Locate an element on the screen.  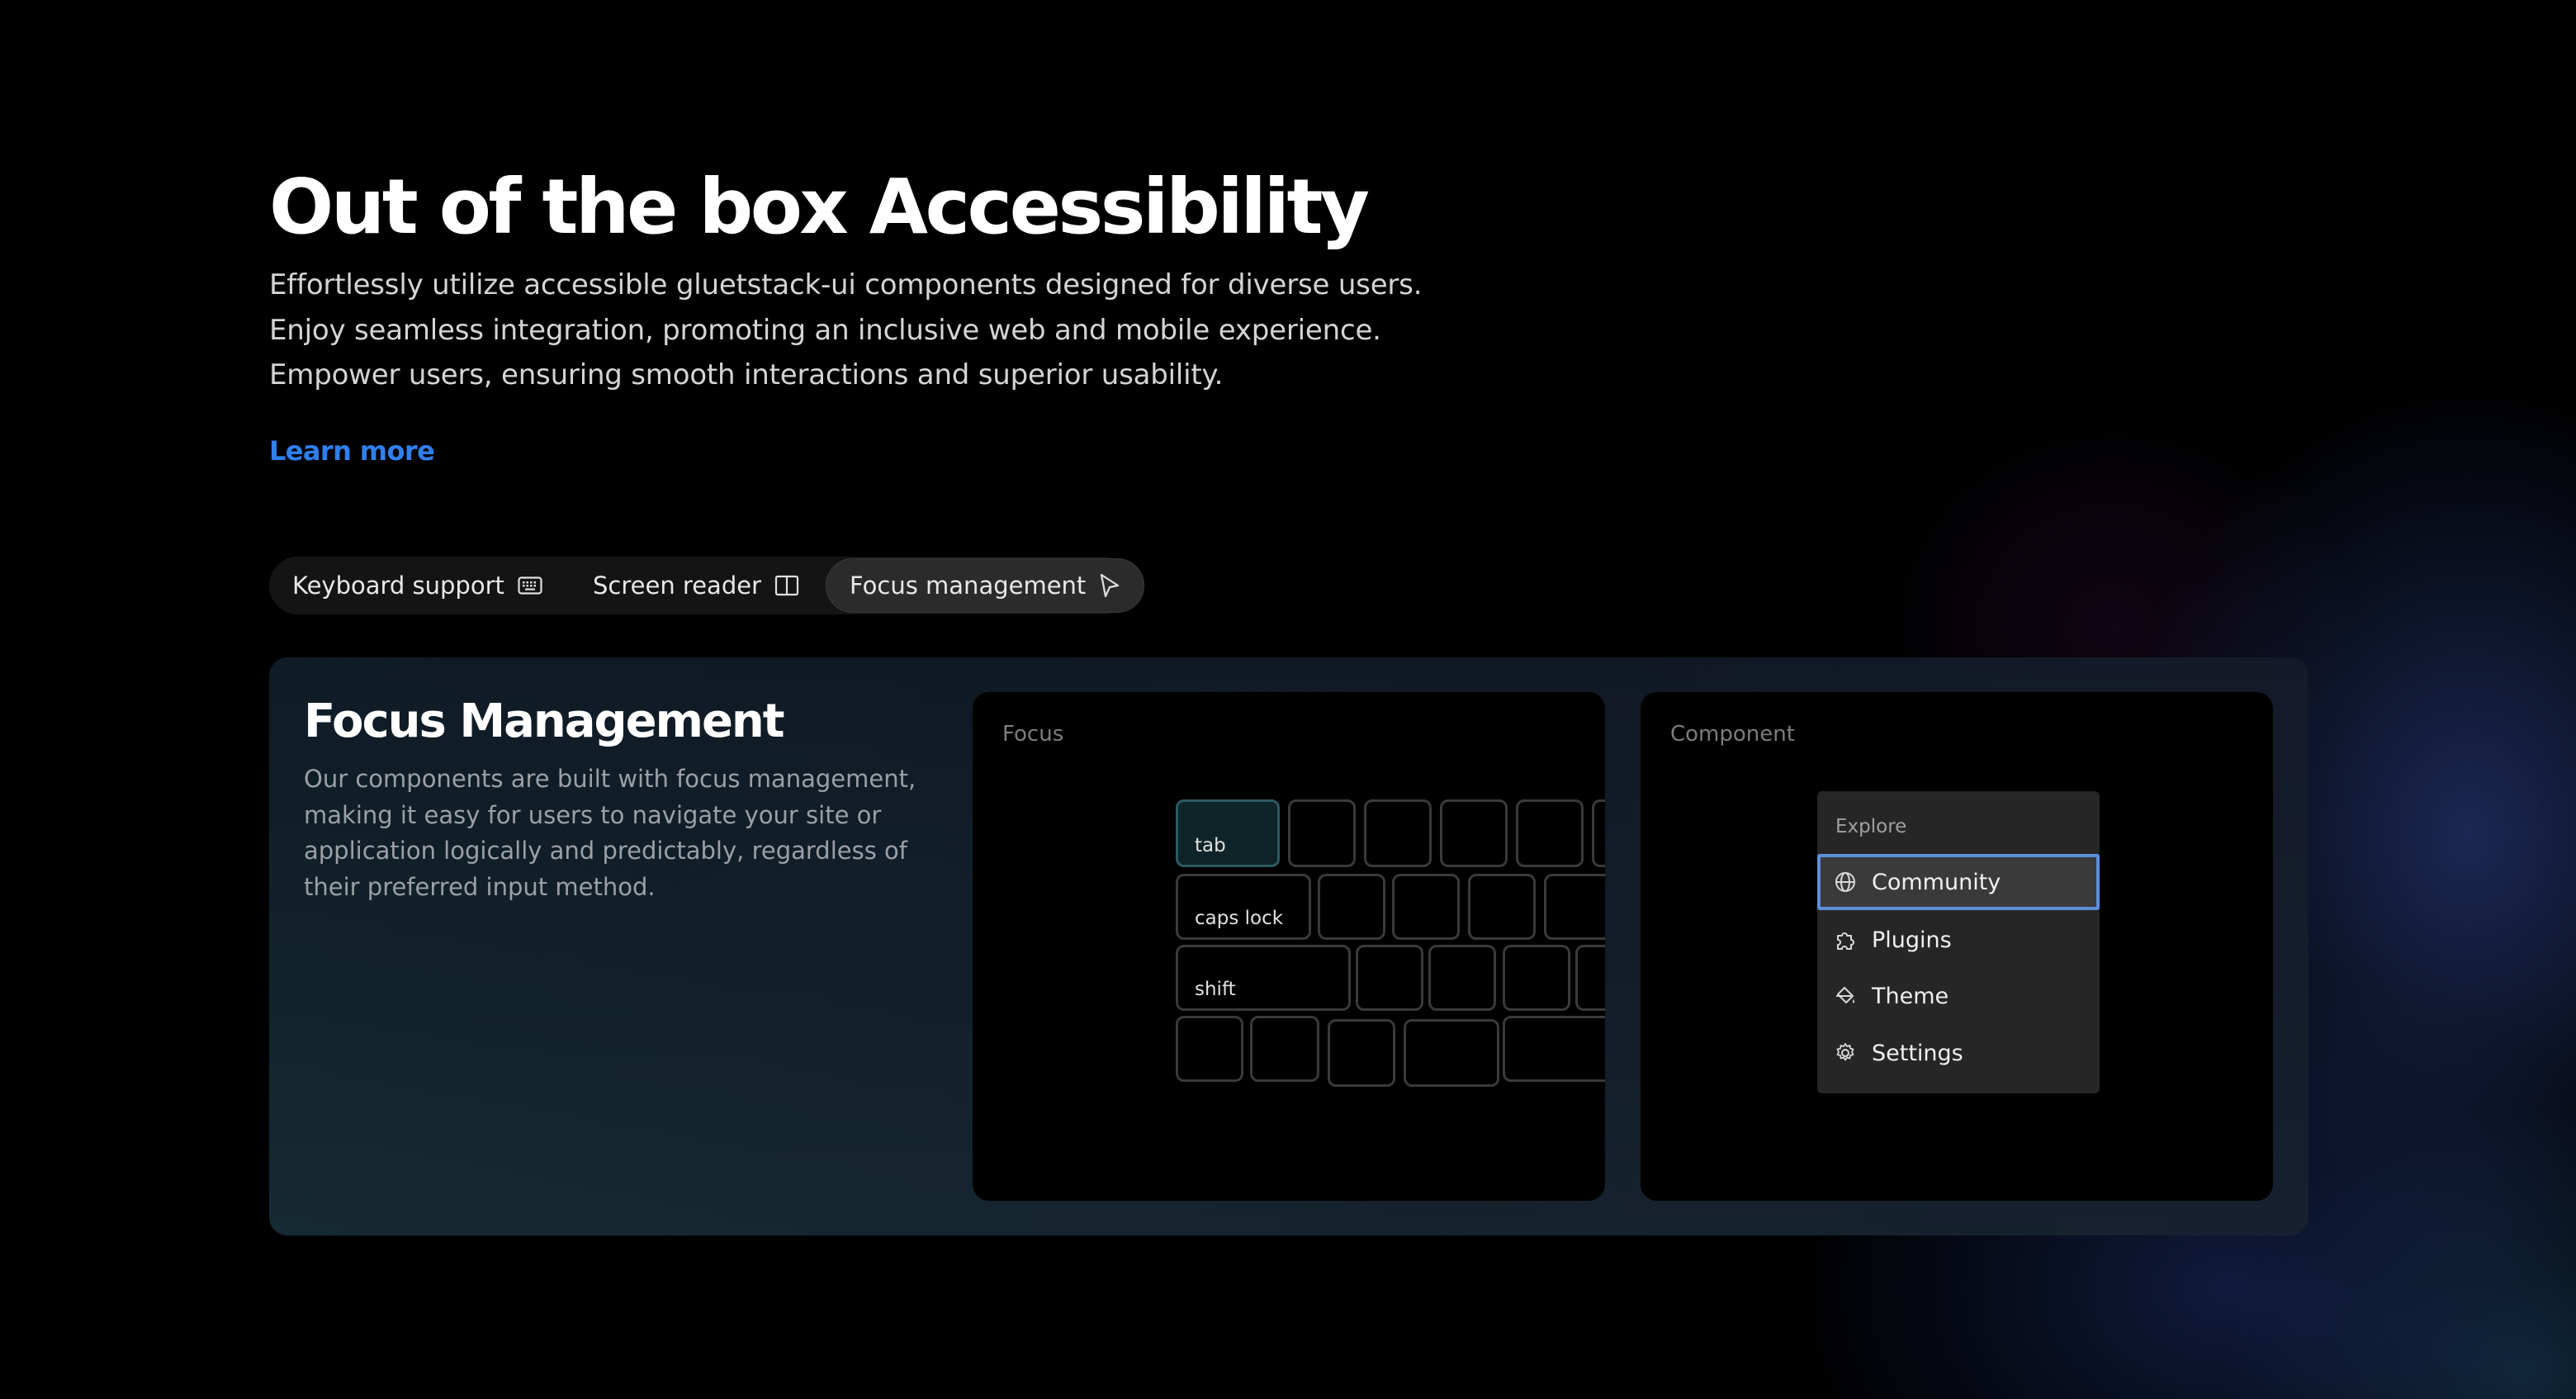
key-label: caps lock is located at coordinates (1239, 918).